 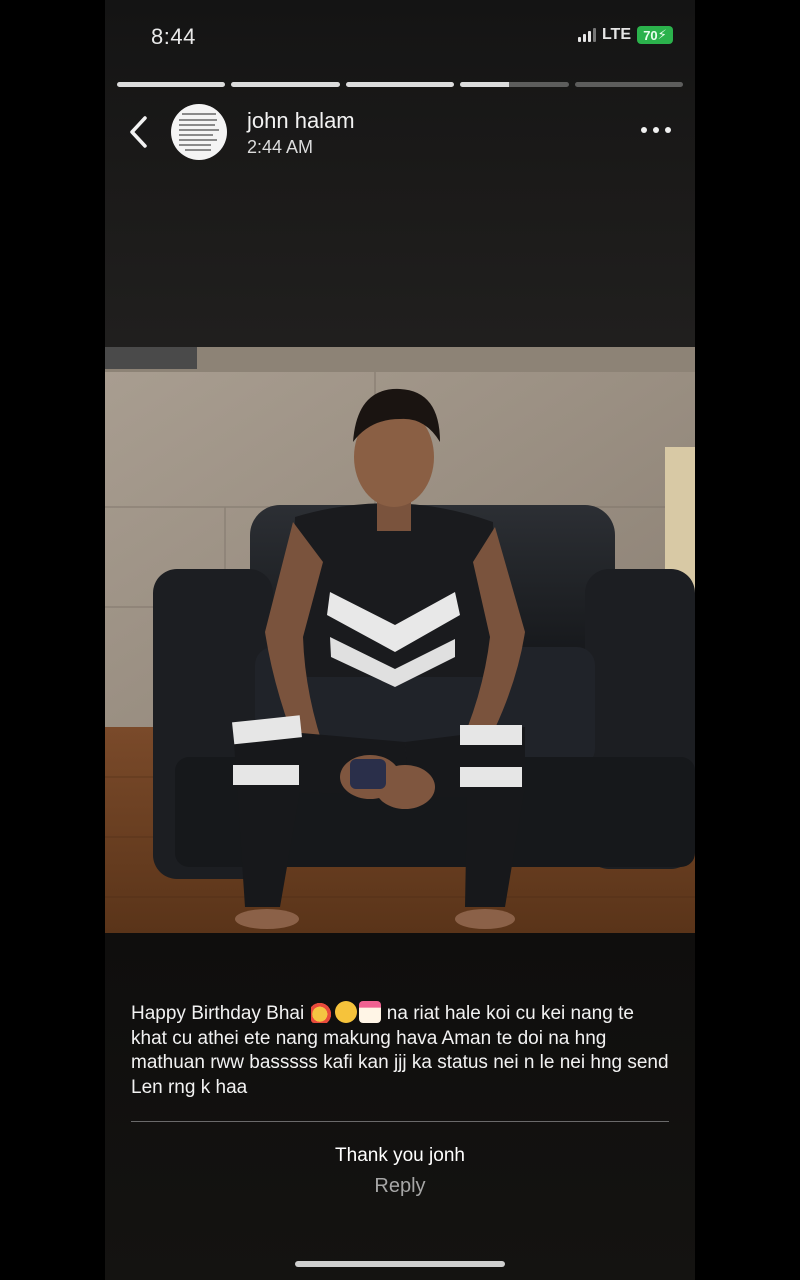 What do you see at coordinates (199, 132) in the screenshot?
I see `avatar` at bounding box center [199, 132].